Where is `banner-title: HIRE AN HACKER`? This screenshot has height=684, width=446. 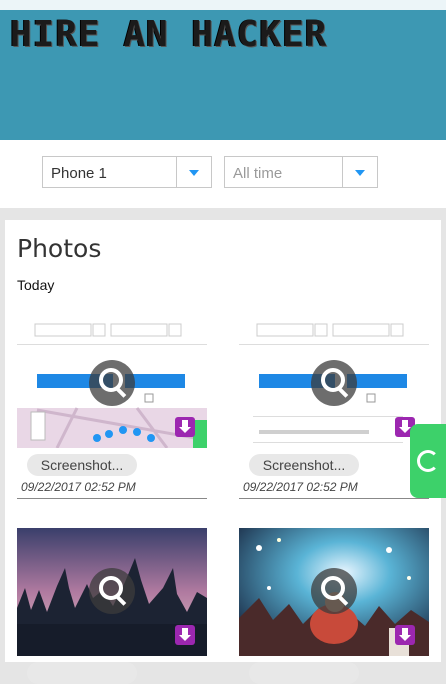 banner-title: HIRE AN HACKER is located at coordinates (169, 34).